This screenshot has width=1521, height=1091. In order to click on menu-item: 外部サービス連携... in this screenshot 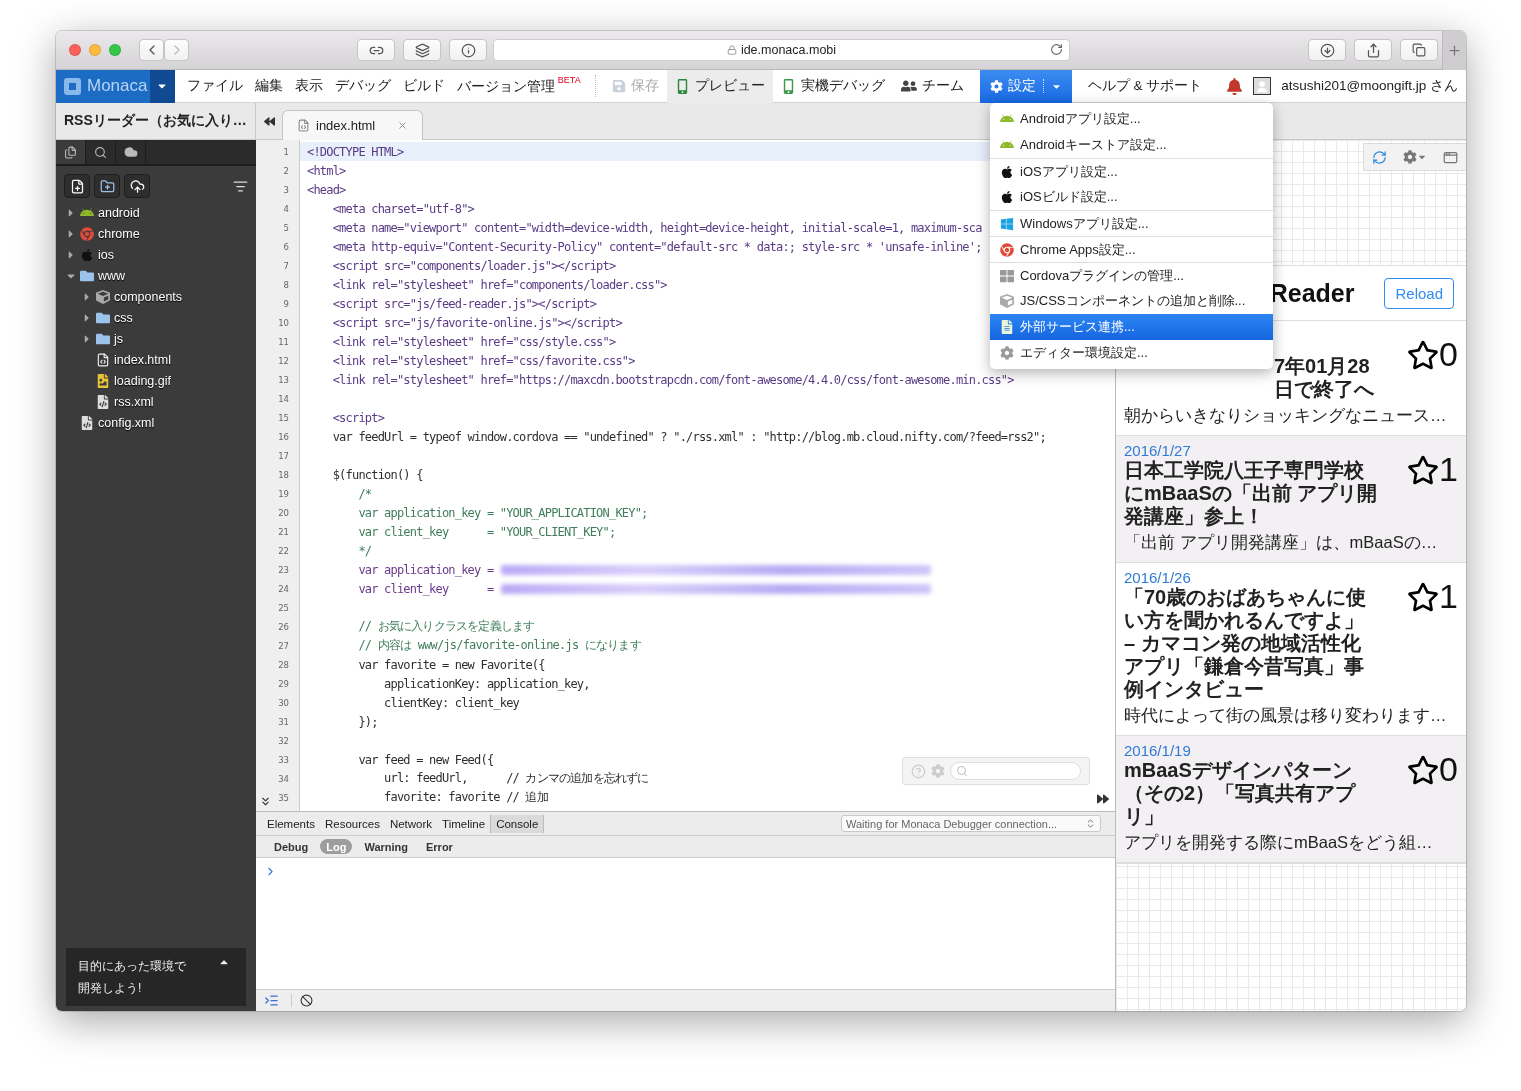, I will do `click(1131, 327)`.